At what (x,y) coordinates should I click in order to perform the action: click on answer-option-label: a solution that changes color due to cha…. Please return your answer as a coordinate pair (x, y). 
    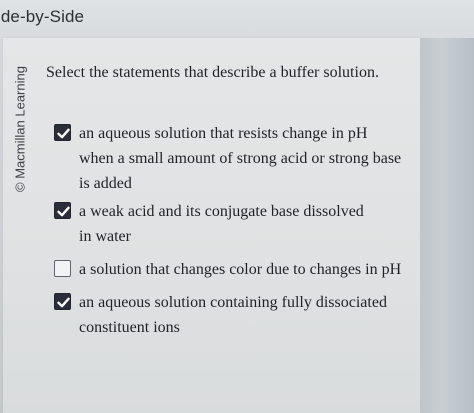
    Looking at the image, I should click on (244, 269).